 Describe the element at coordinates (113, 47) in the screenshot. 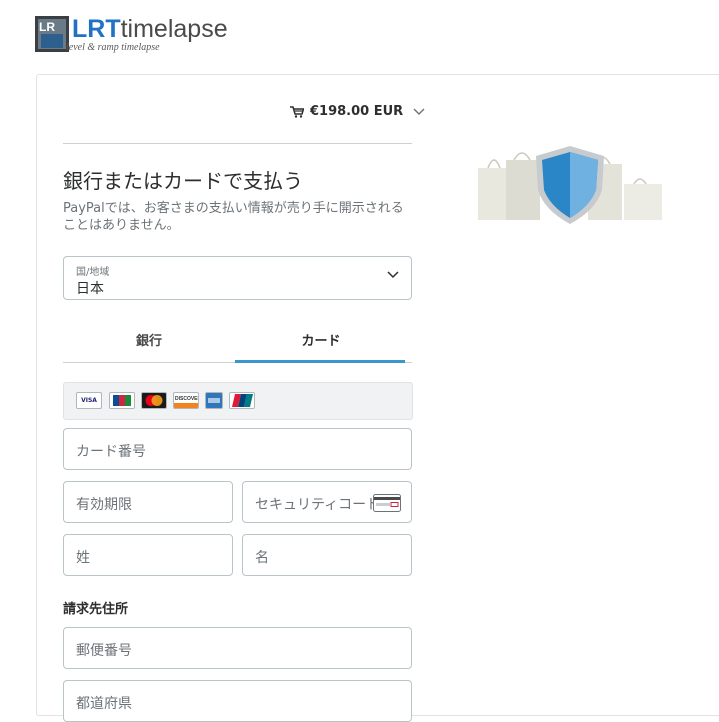

I see `brand-tagline: level & ramp timelapse` at that location.